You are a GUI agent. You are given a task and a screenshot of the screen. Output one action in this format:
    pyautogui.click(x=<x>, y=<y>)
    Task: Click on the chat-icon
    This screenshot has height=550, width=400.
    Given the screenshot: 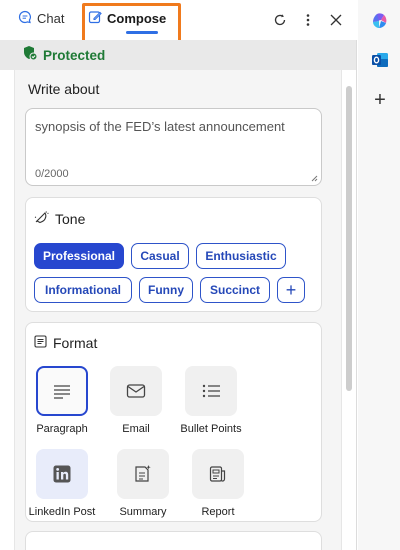 What is the action you would take?
    pyautogui.click(x=25, y=18)
    